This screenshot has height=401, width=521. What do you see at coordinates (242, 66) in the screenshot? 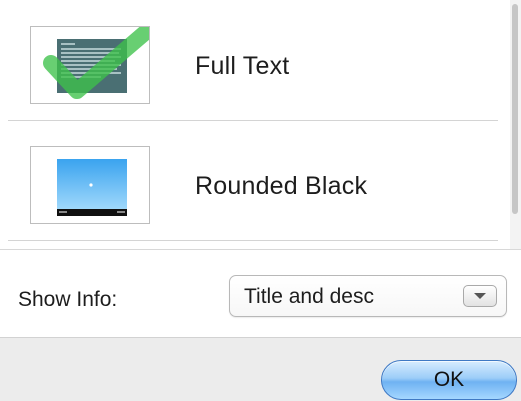
I see `list-item-label: Full Text` at bounding box center [242, 66].